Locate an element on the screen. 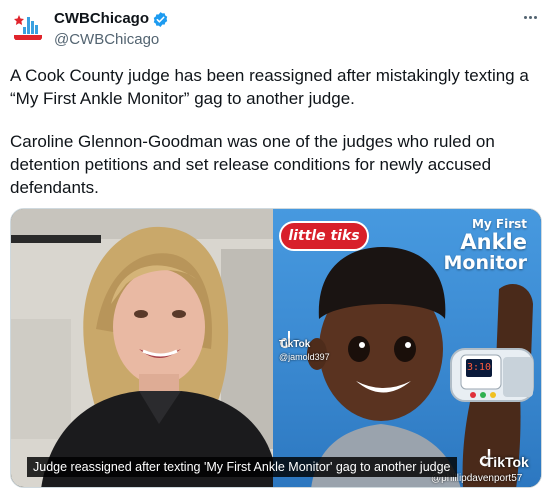 The width and height of the screenshot is (554, 494). verified-badge-icon is located at coordinates (160, 19).